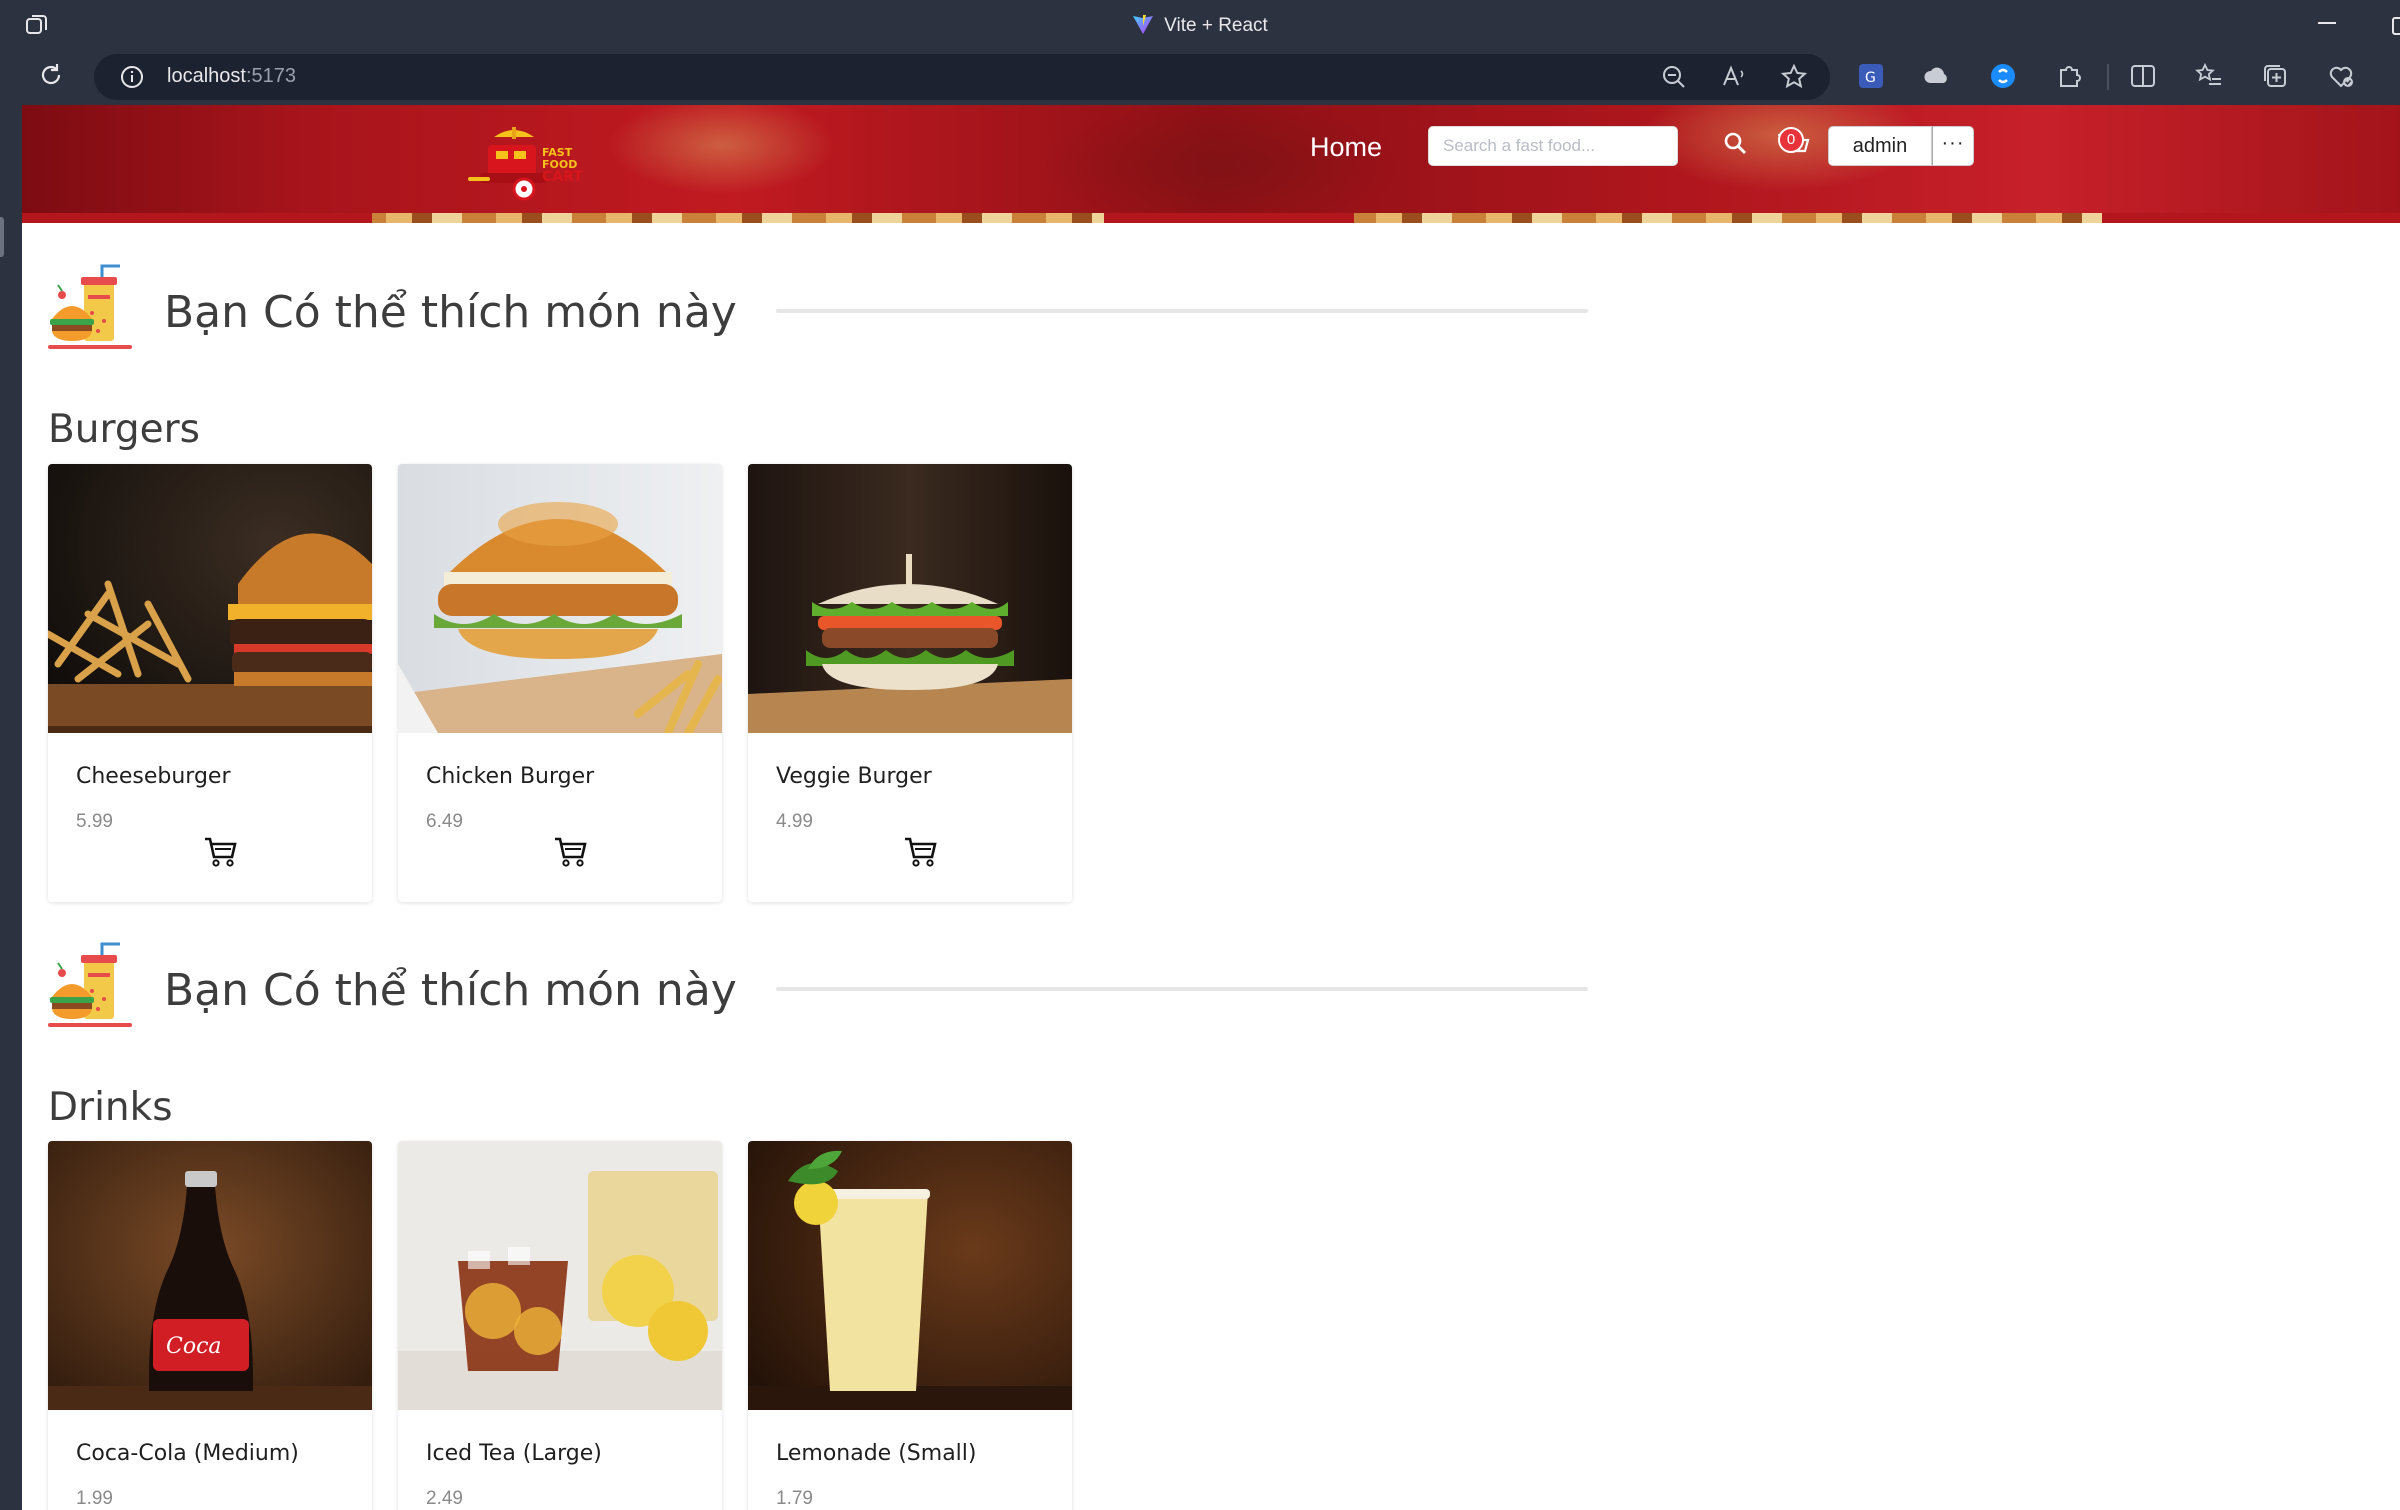  I want to click on product-price: 1.99, so click(94, 1498).